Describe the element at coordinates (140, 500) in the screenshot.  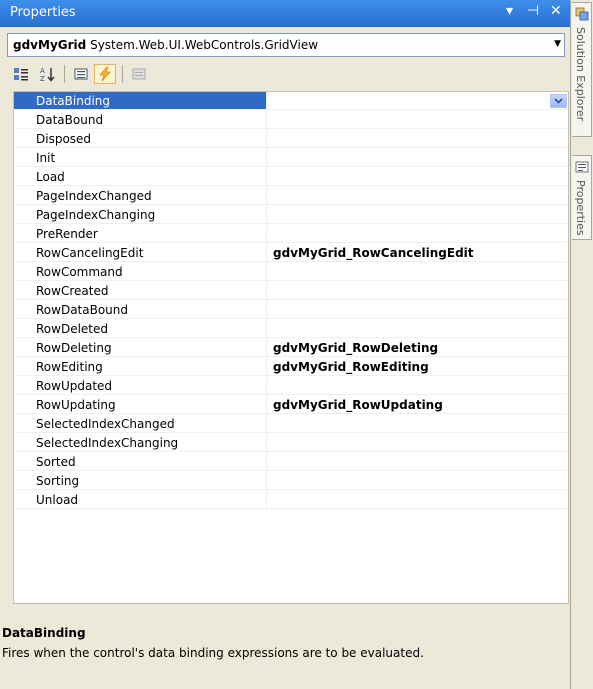
I see `event-name: Unload` at that location.